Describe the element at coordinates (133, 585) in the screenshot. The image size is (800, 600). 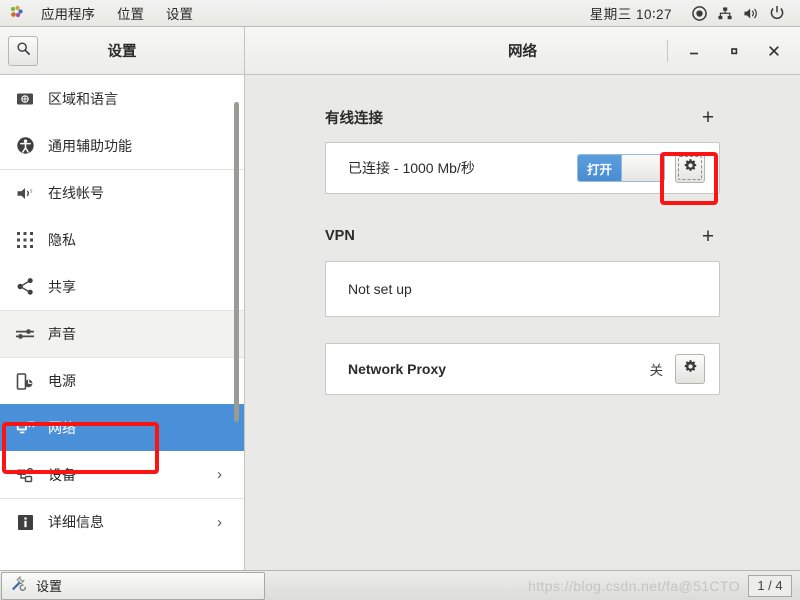
I see `taskbar-window-settings: 设置` at that location.